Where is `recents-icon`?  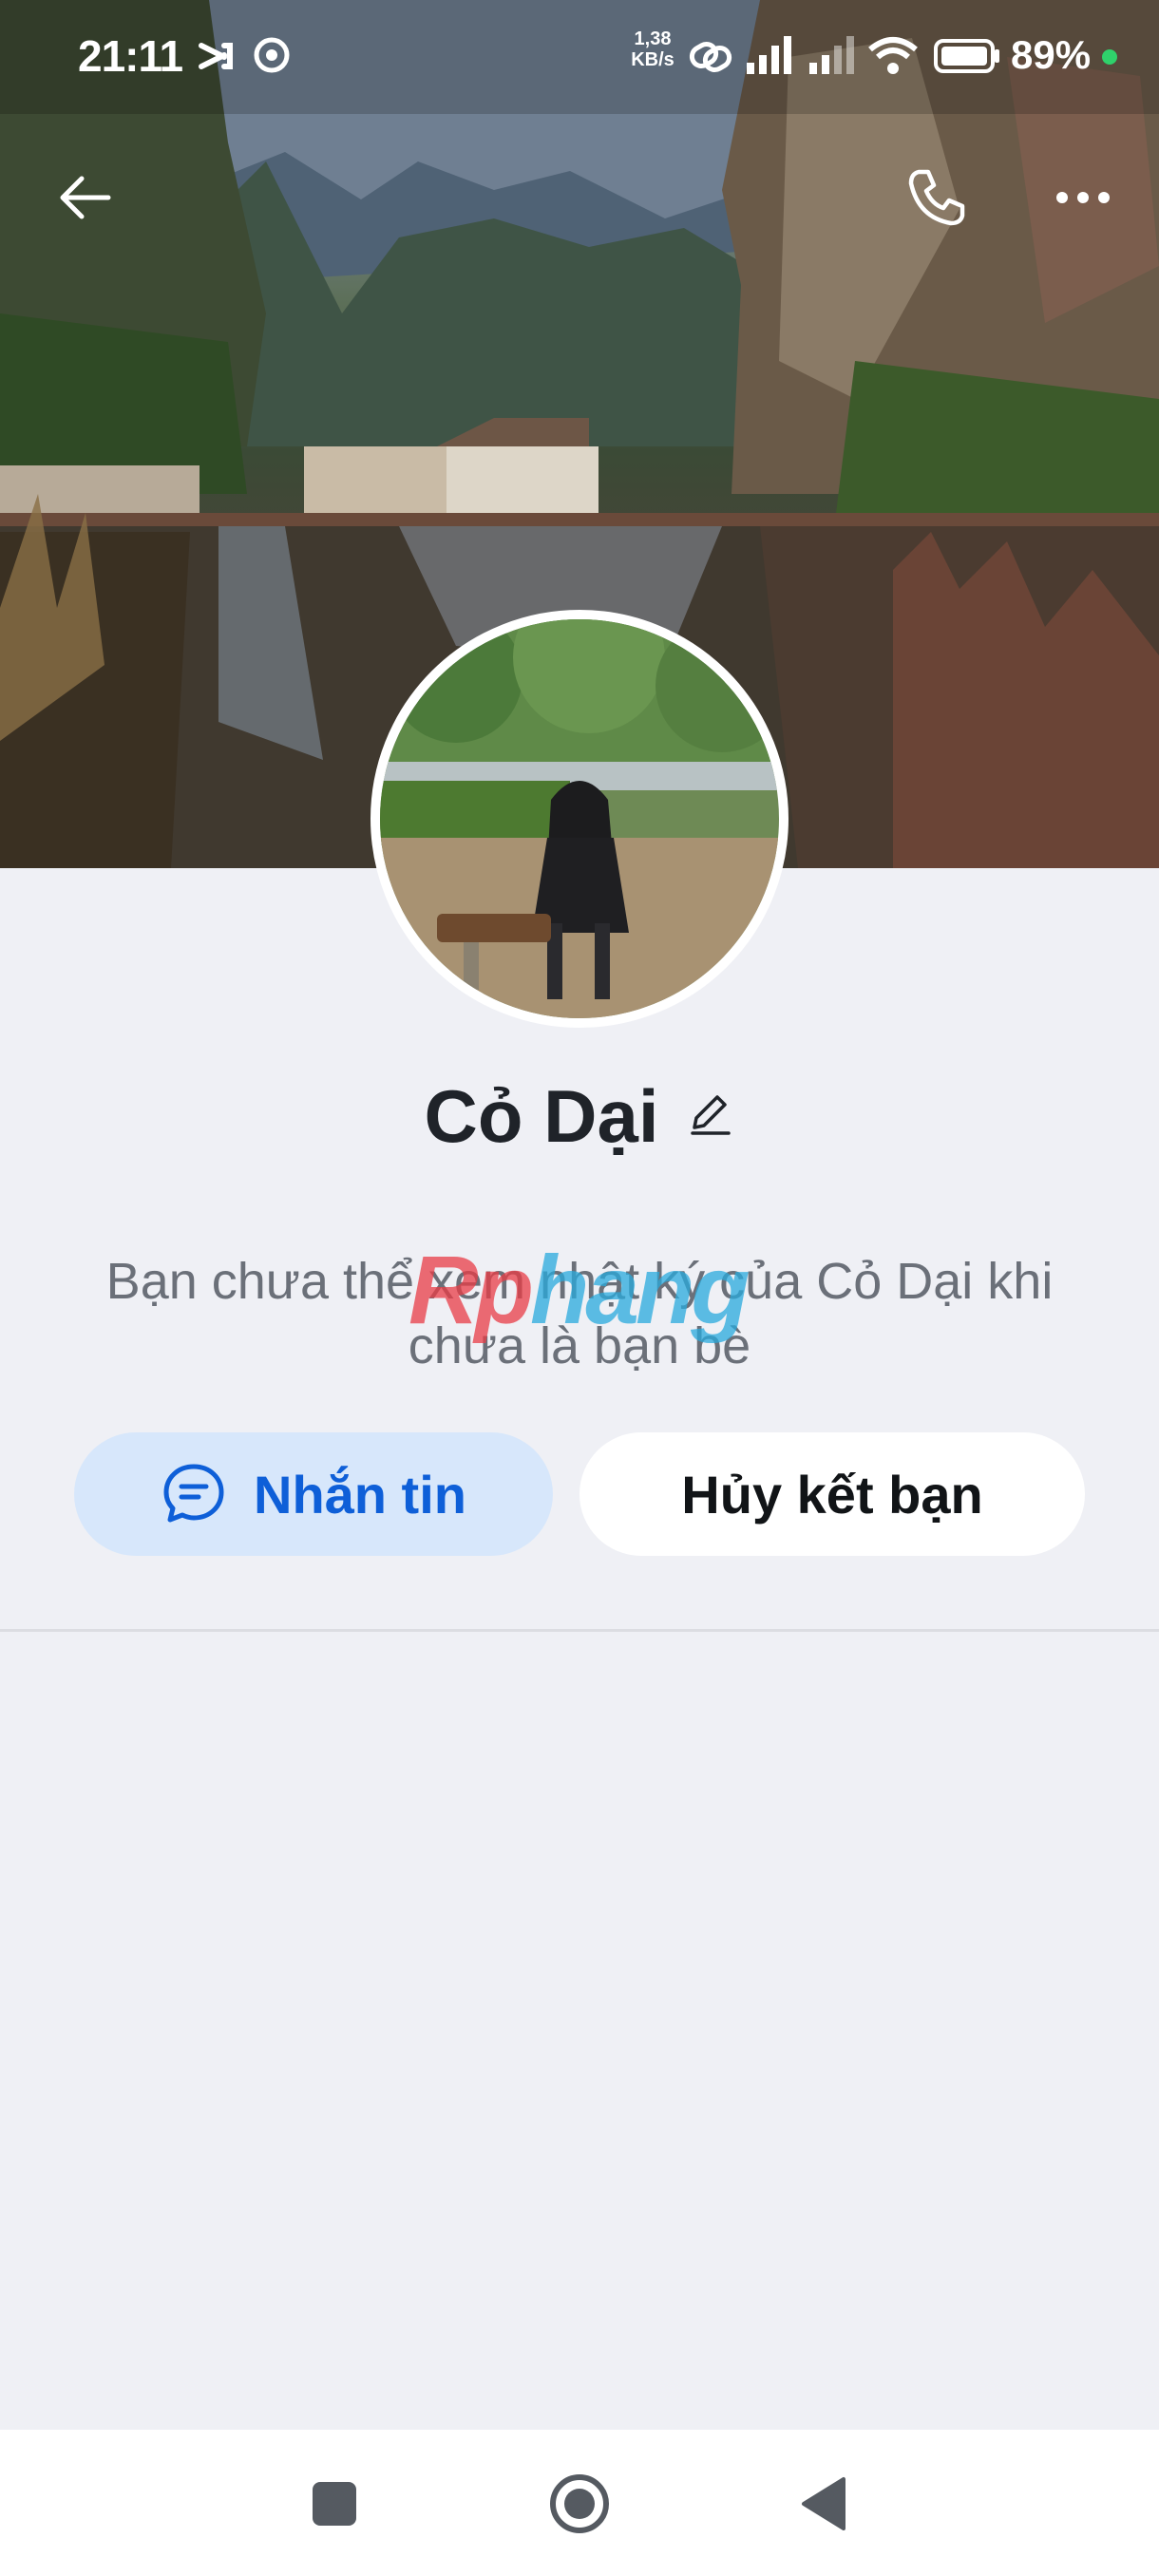
recents-icon is located at coordinates (334, 2506).